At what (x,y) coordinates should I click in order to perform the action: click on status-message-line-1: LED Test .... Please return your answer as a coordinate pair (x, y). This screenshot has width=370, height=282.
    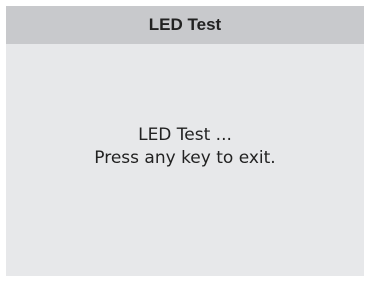
    Looking at the image, I should click on (185, 135).